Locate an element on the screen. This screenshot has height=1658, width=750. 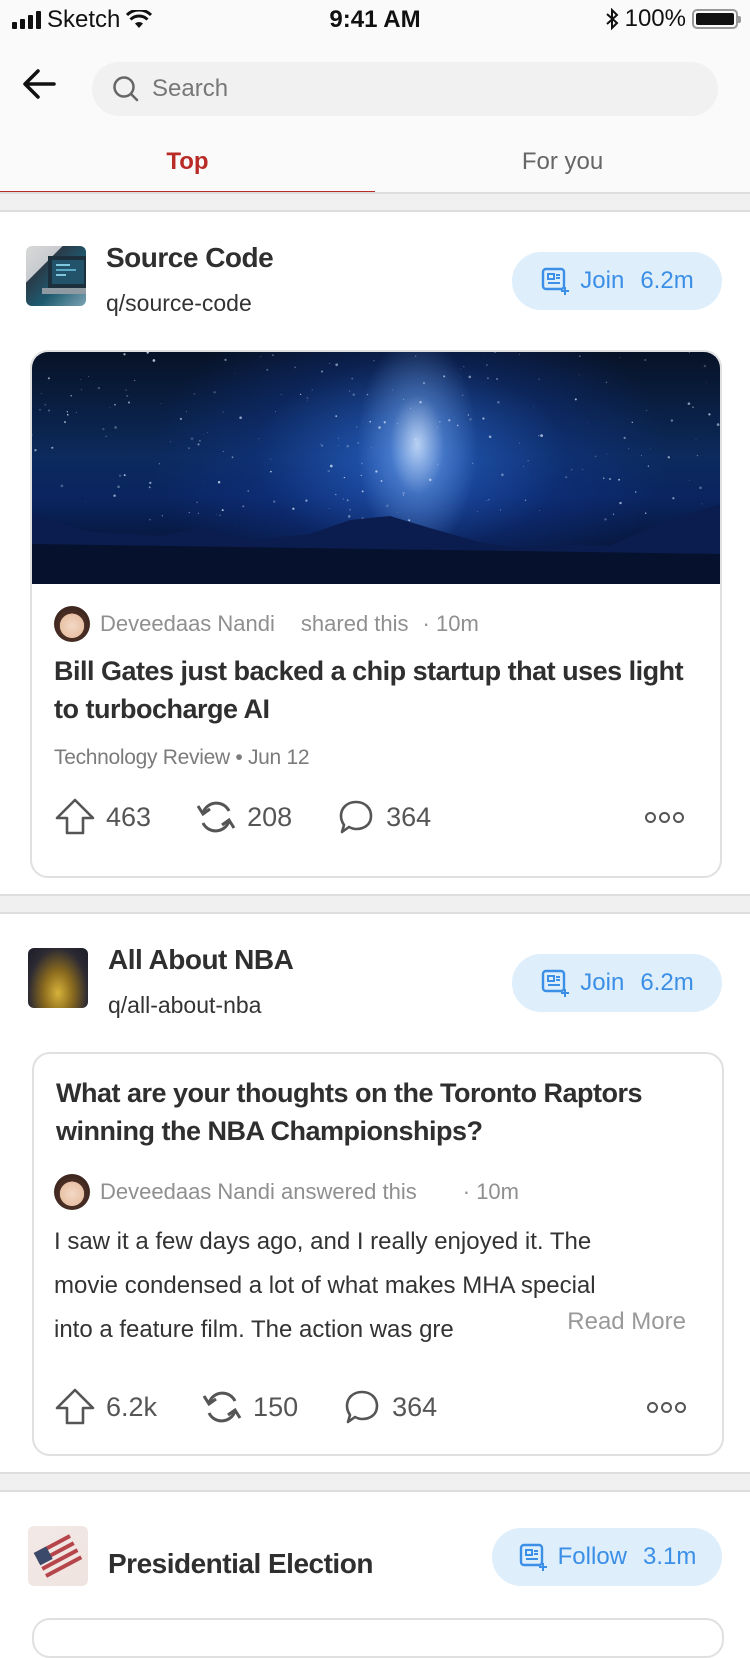
community-name: All About NBA is located at coordinates (201, 960).